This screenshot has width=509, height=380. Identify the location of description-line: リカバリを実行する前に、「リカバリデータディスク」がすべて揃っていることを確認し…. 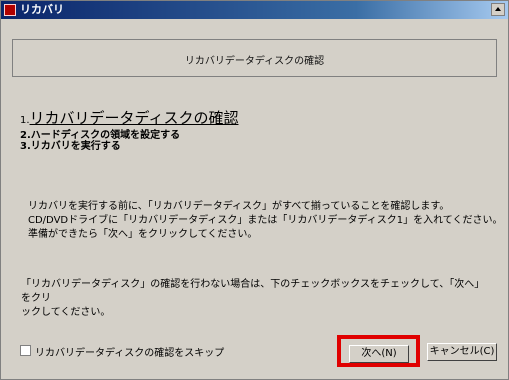
(239, 206).